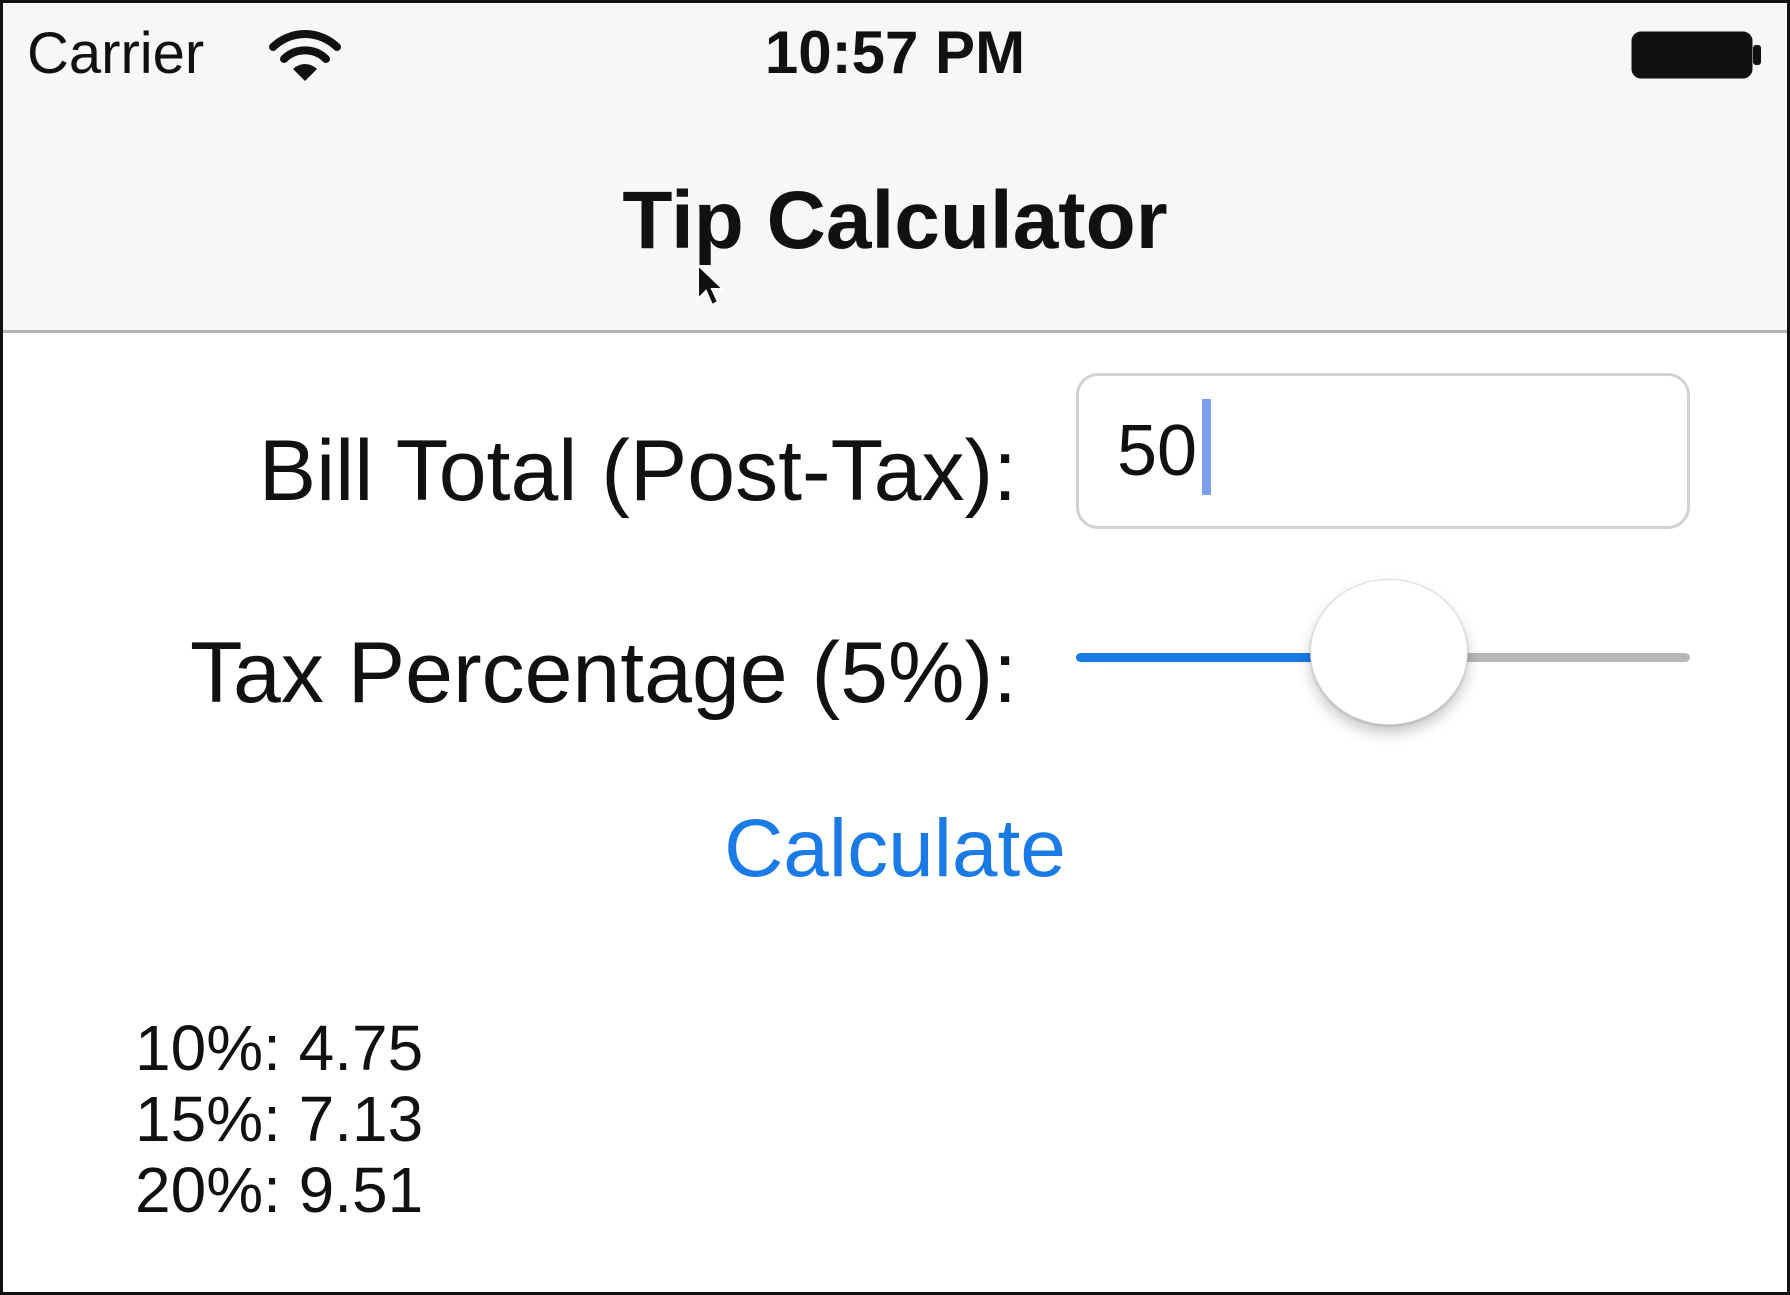 This screenshot has width=1790, height=1295. I want to click on tax-percentage-slider, so click(1383, 657).